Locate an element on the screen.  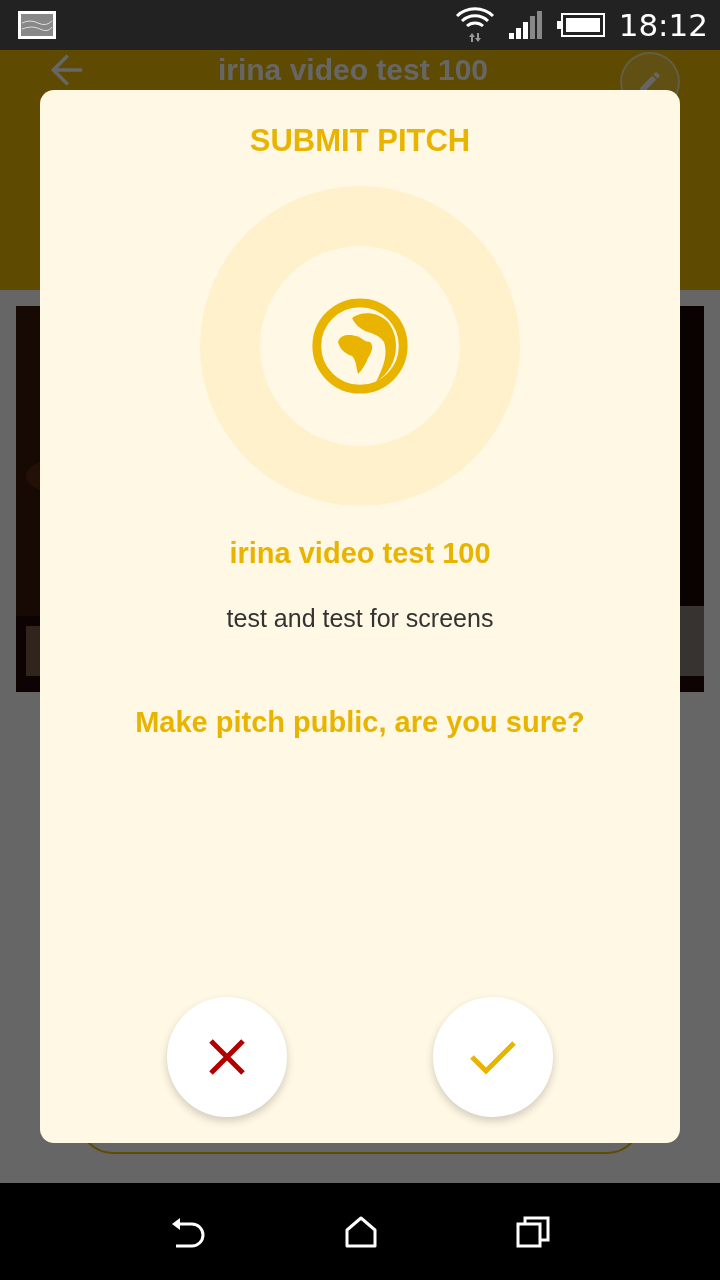
pitch-name: irina video test 100 is located at coordinates (360, 553).